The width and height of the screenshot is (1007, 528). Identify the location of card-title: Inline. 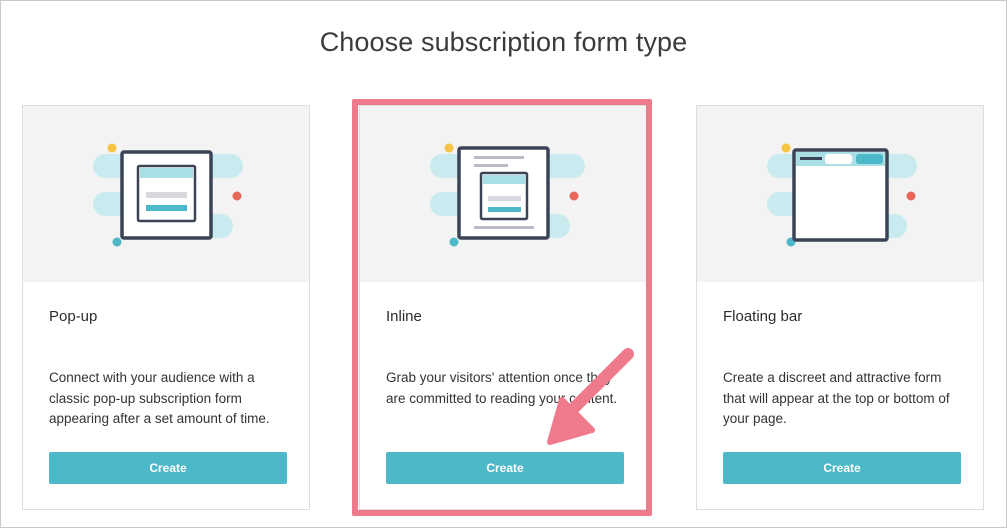
(404, 316).